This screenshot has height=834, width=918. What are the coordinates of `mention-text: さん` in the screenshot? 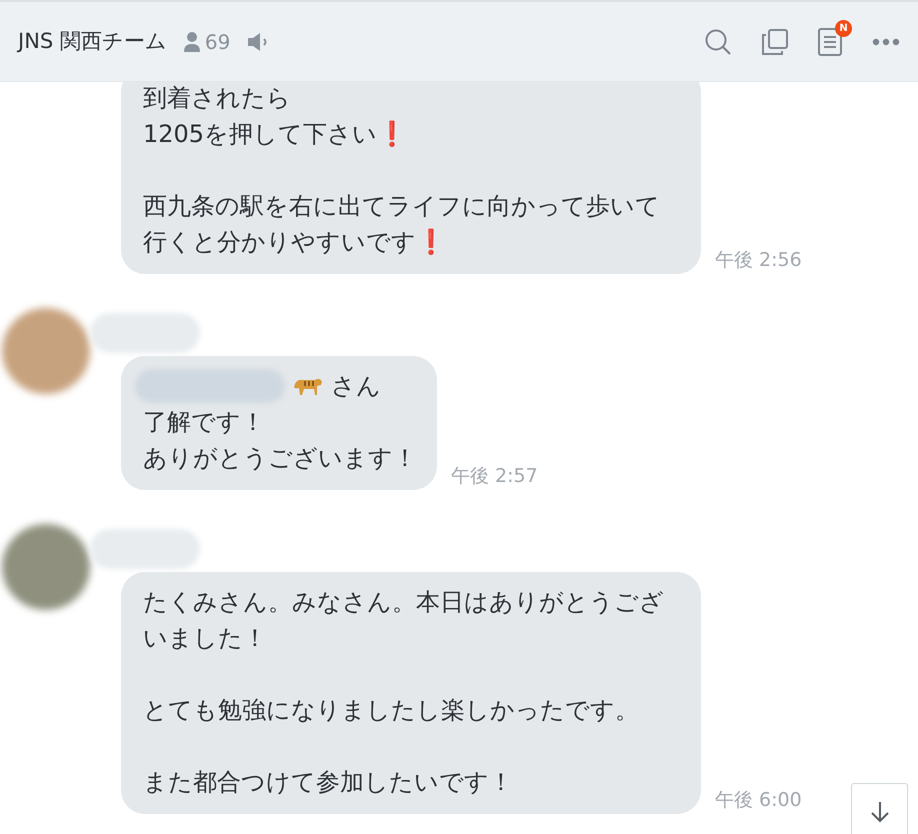 It's located at (356, 386).